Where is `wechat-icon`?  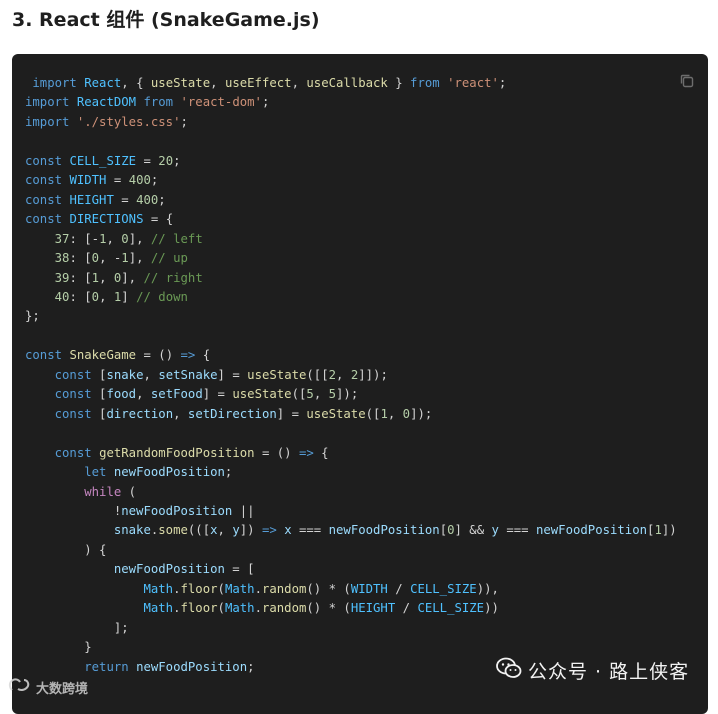
wechat-icon is located at coordinates (509, 670).